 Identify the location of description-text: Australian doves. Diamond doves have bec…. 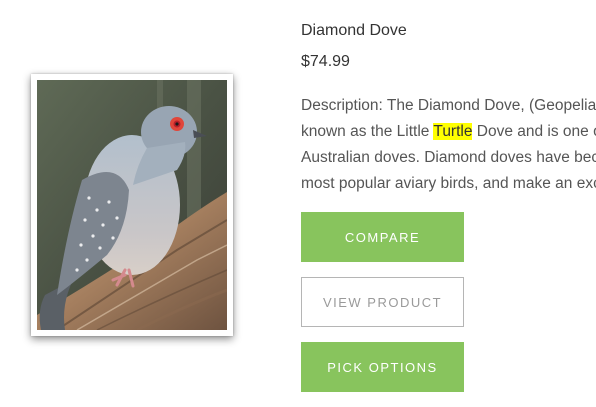
(448, 157).